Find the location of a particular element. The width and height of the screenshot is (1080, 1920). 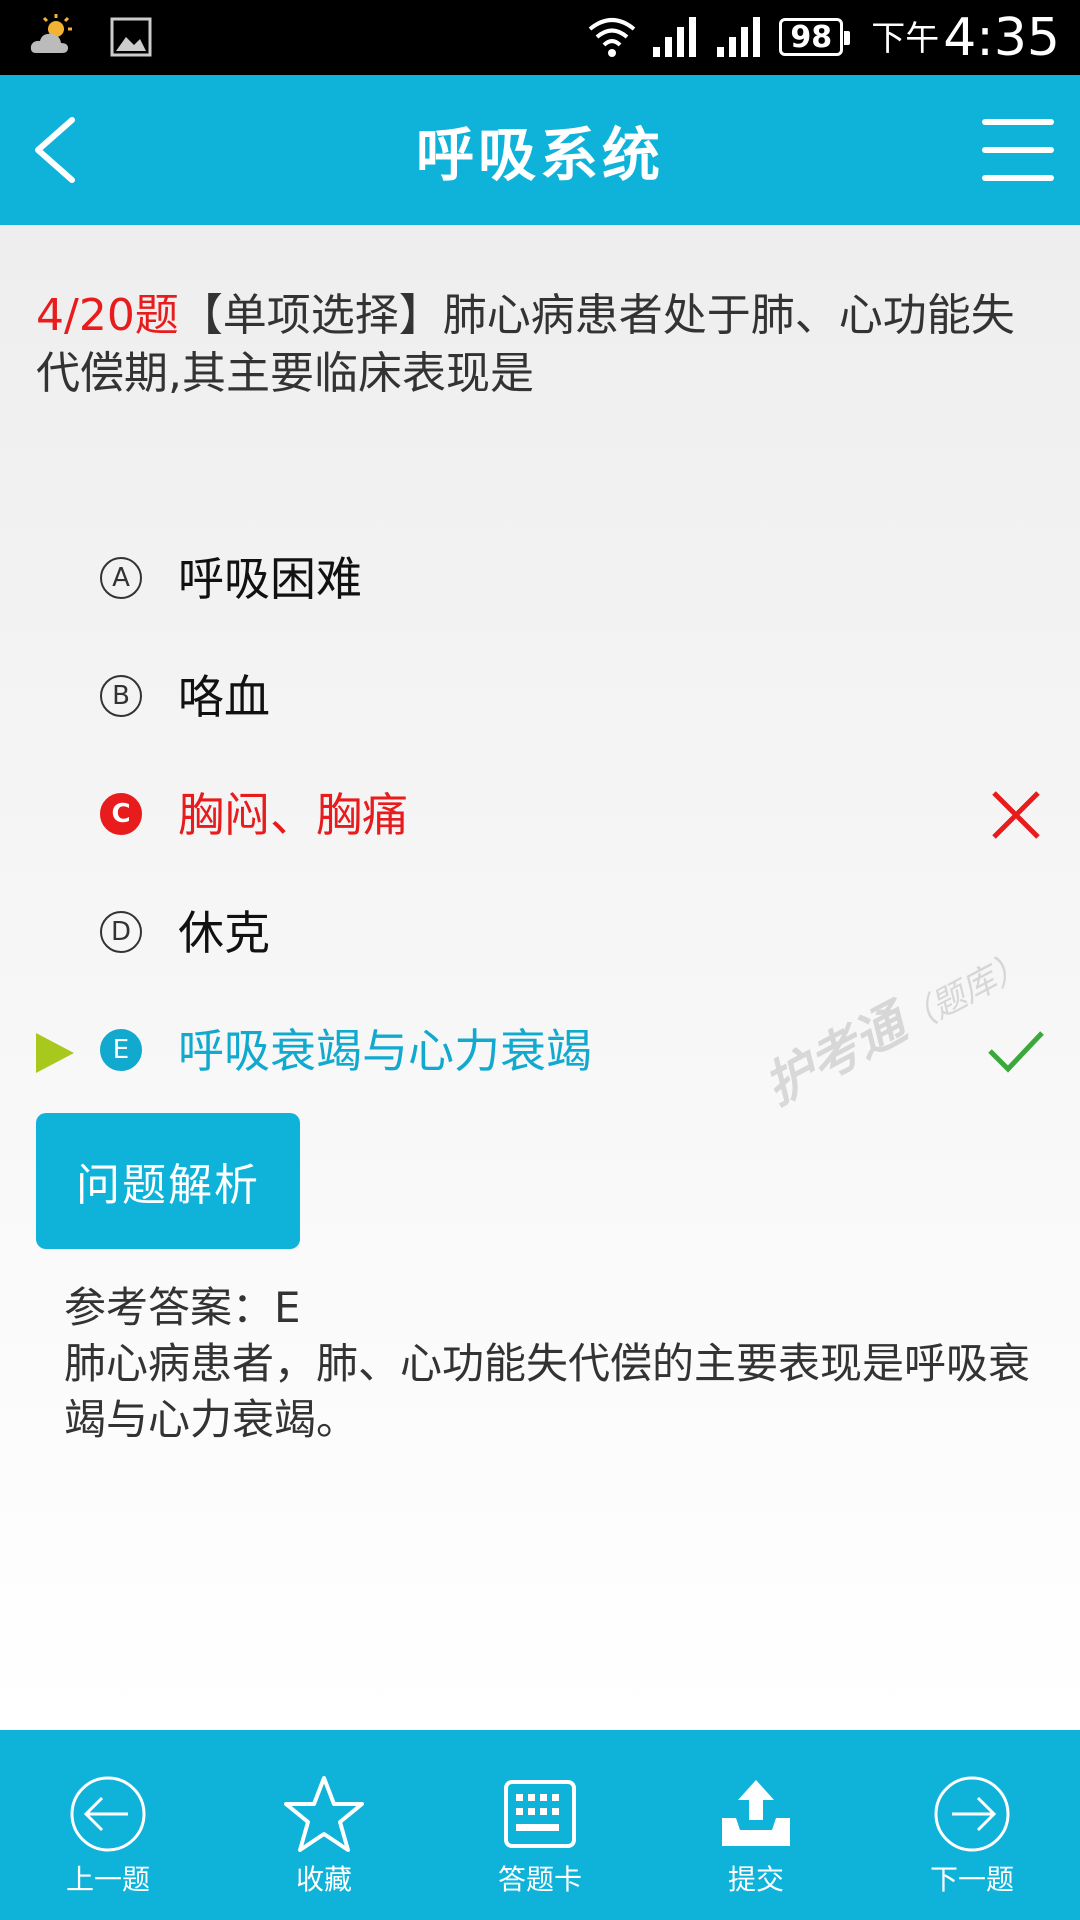

nav-label: 下一题 is located at coordinates (971, 1879).